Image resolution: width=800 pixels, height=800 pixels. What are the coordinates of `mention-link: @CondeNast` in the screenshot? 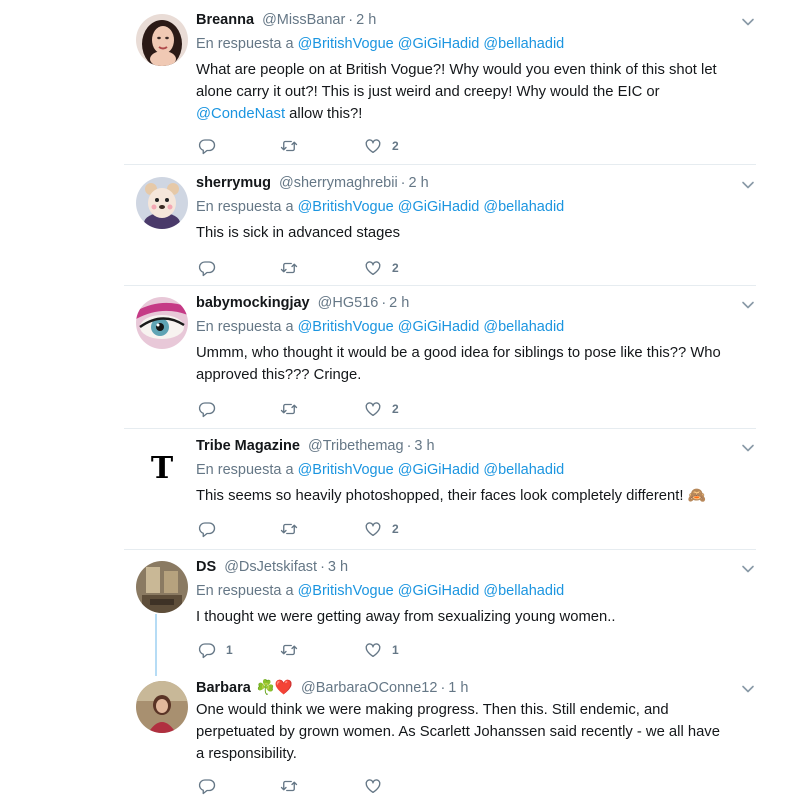 It's located at (240, 114).